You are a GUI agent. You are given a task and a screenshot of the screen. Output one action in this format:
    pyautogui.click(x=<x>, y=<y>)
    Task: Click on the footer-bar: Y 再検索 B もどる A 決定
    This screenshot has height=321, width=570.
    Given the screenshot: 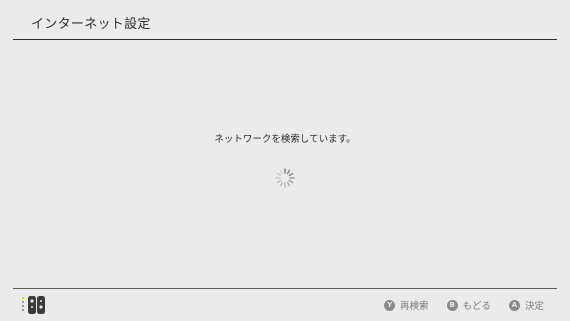 What is the action you would take?
    pyautogui.click(x=285, y=305)
    